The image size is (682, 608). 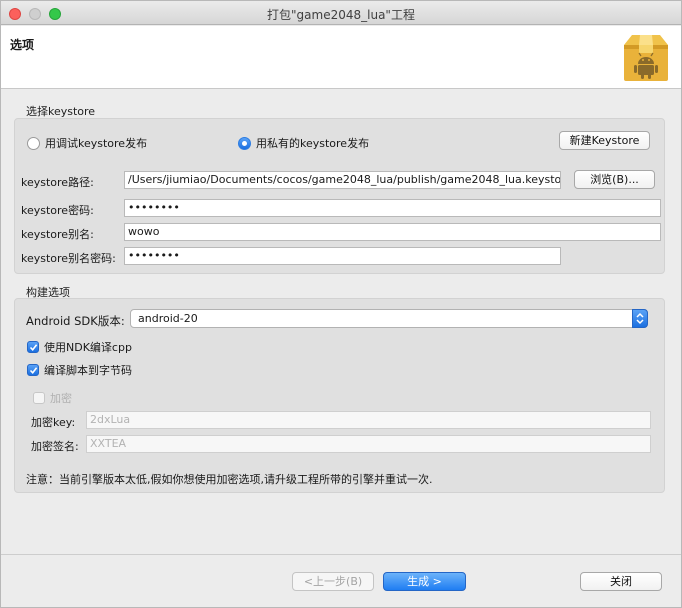 I want to click on ndk-checkbox: 使用NDK编译cpp, so click(x=79, y=347).